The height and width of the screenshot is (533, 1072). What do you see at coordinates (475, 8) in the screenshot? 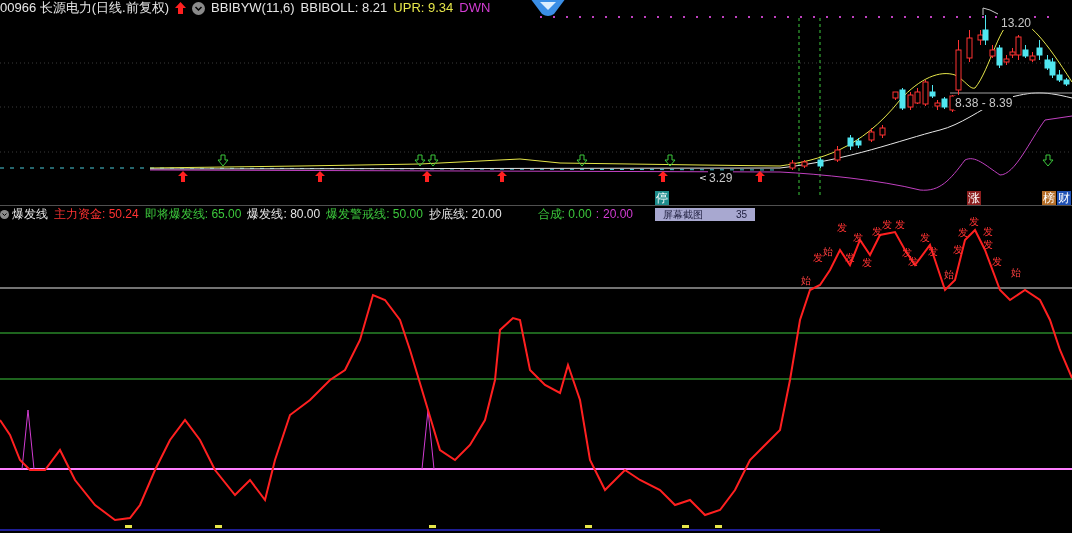
I see `indicator-value: DWN` at bounding box center [475, 8].